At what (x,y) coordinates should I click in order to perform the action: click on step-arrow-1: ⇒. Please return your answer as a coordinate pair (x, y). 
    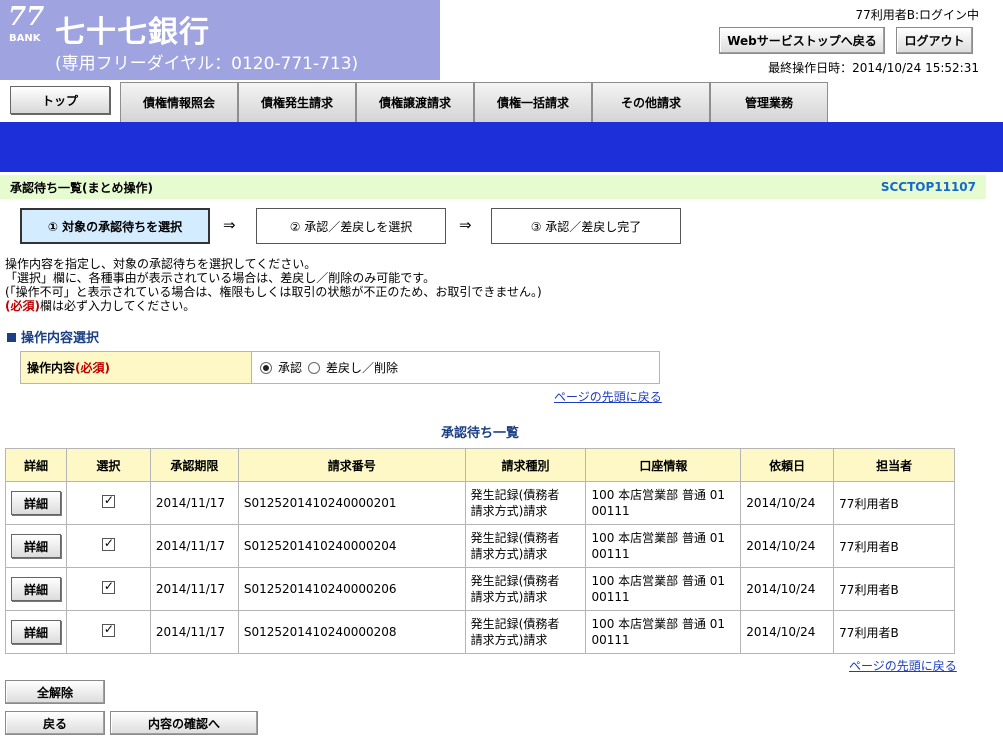
    Looking at the image, I should click on (229, 225).